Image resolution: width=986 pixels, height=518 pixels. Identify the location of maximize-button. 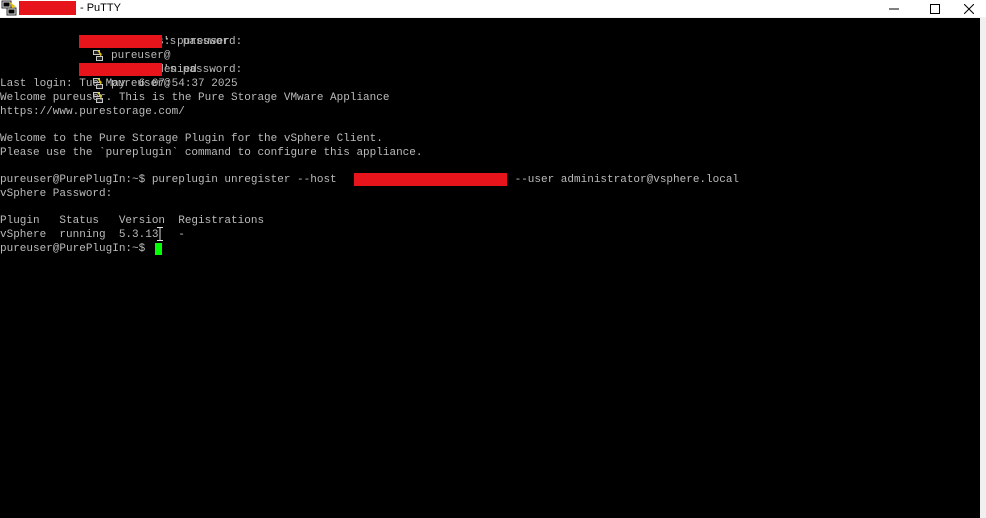
(935, 8).